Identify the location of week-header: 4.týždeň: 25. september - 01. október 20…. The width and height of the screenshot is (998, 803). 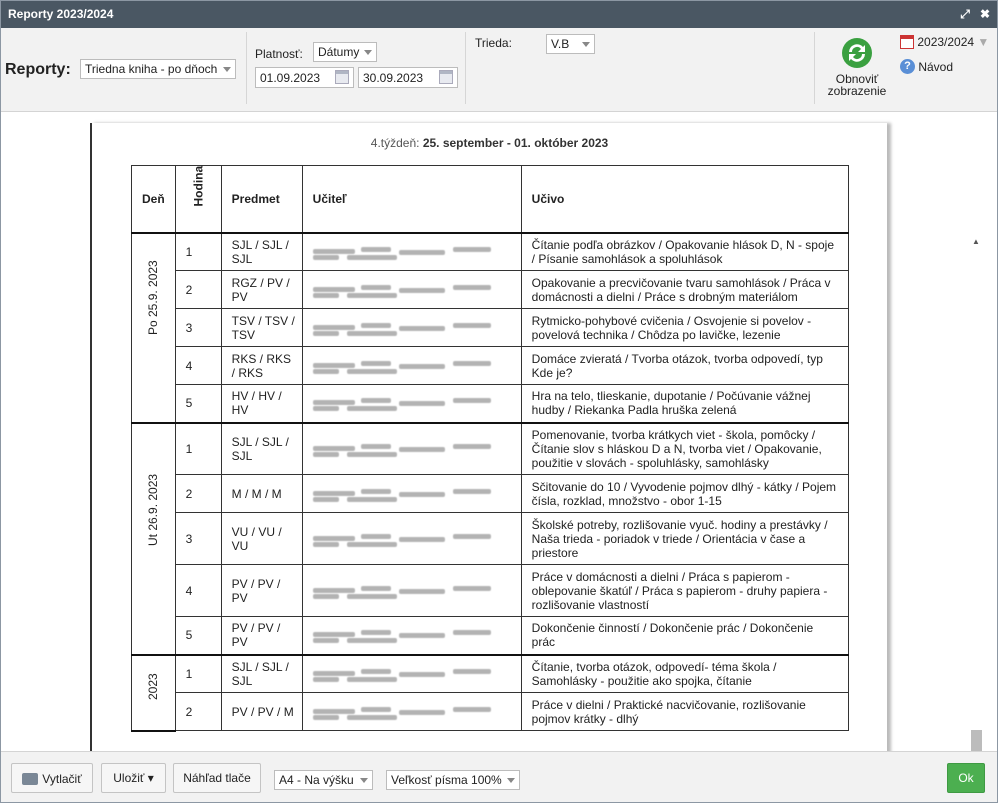
(489, 143).